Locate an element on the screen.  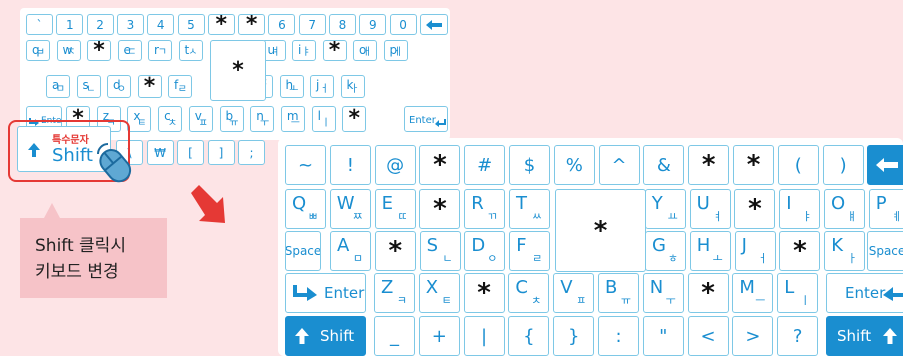
small-r2-key-4: rㄱ is located at coordinates (160, 50).